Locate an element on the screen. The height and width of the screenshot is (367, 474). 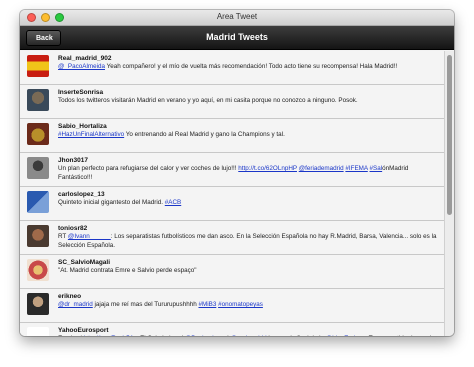
tweet-link: #ACB is located at coordinates (173, 202).